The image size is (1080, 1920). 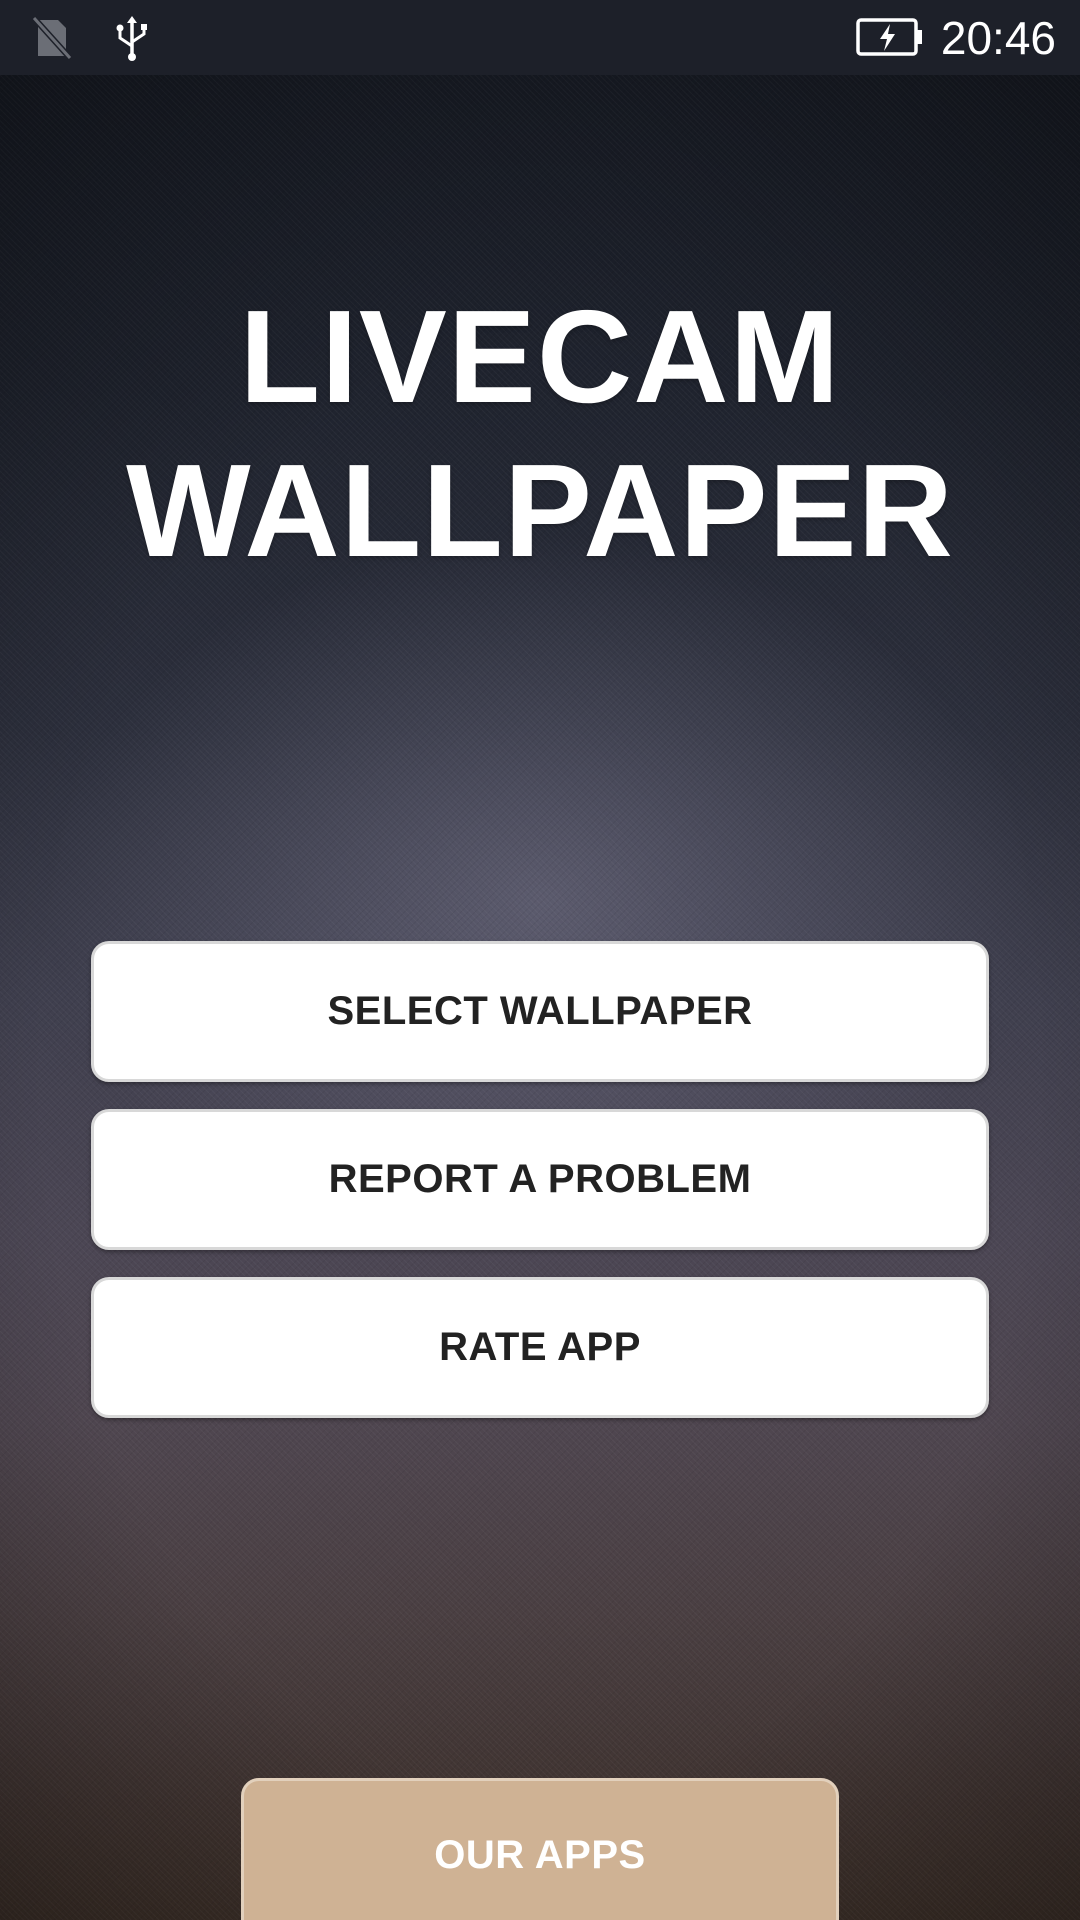 I want to click on app-title-line-2: WALLPAPER, so click(x=540, y=510).